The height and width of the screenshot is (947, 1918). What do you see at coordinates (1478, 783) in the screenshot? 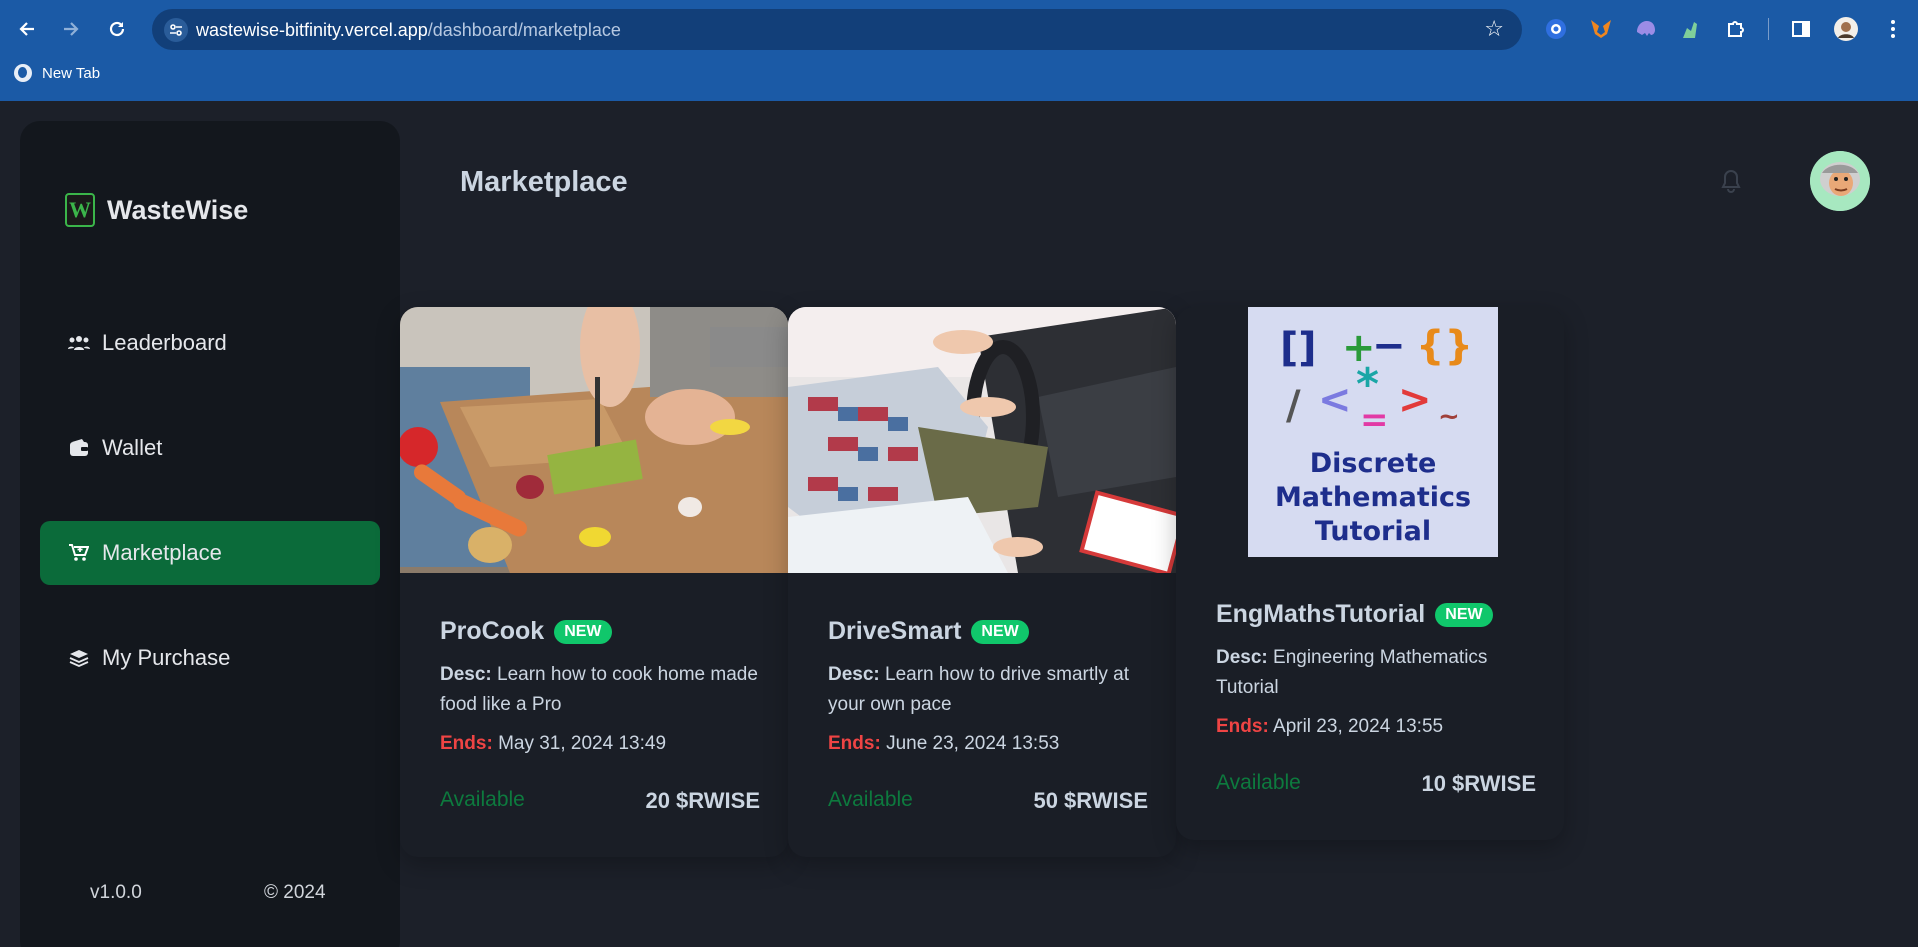
I see `card-price: 10 $RWISE` at bounding box center [1478, 783].